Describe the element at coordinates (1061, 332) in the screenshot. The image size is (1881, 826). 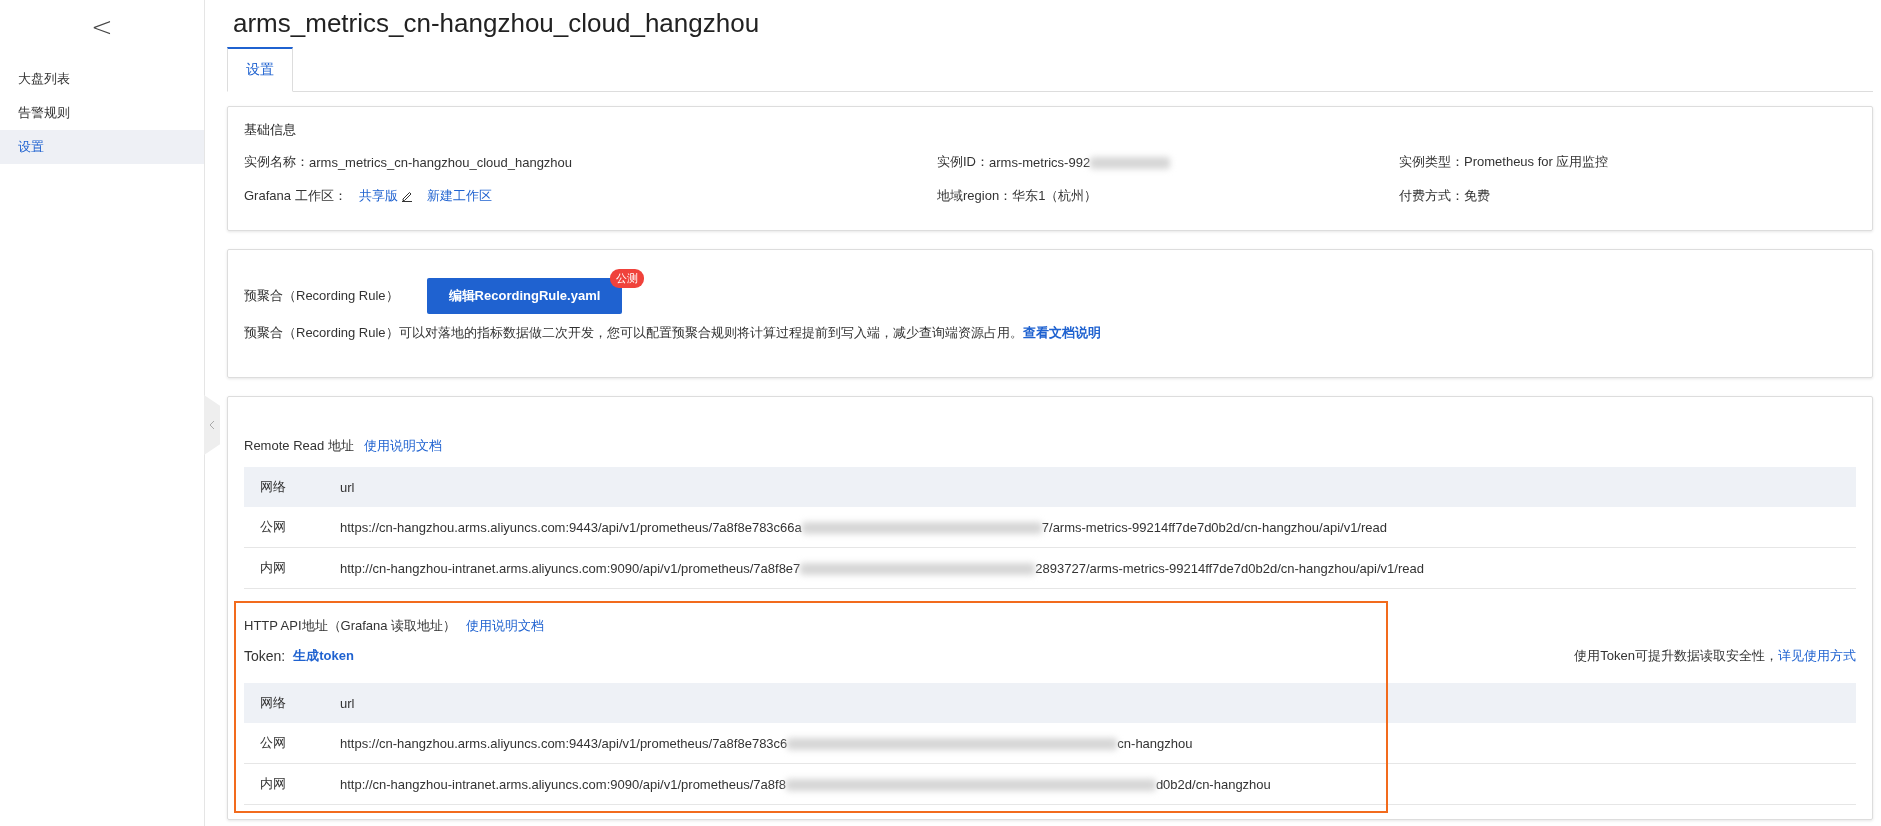
I see `doc-link: 查看文档说明` at that location.